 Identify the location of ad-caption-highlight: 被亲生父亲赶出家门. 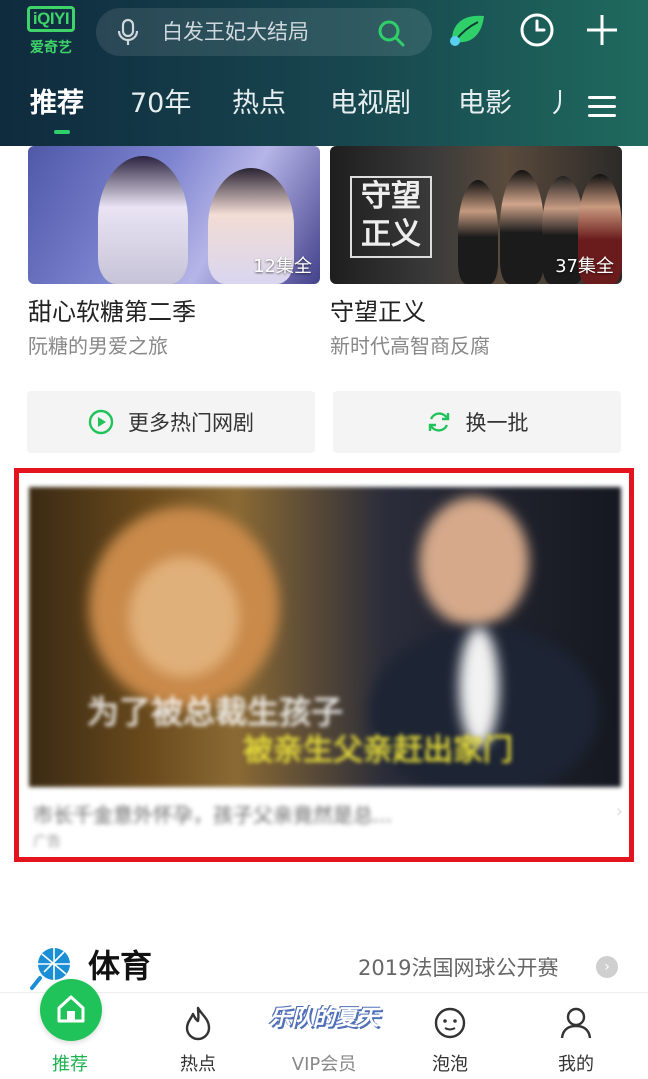
(378, 750).